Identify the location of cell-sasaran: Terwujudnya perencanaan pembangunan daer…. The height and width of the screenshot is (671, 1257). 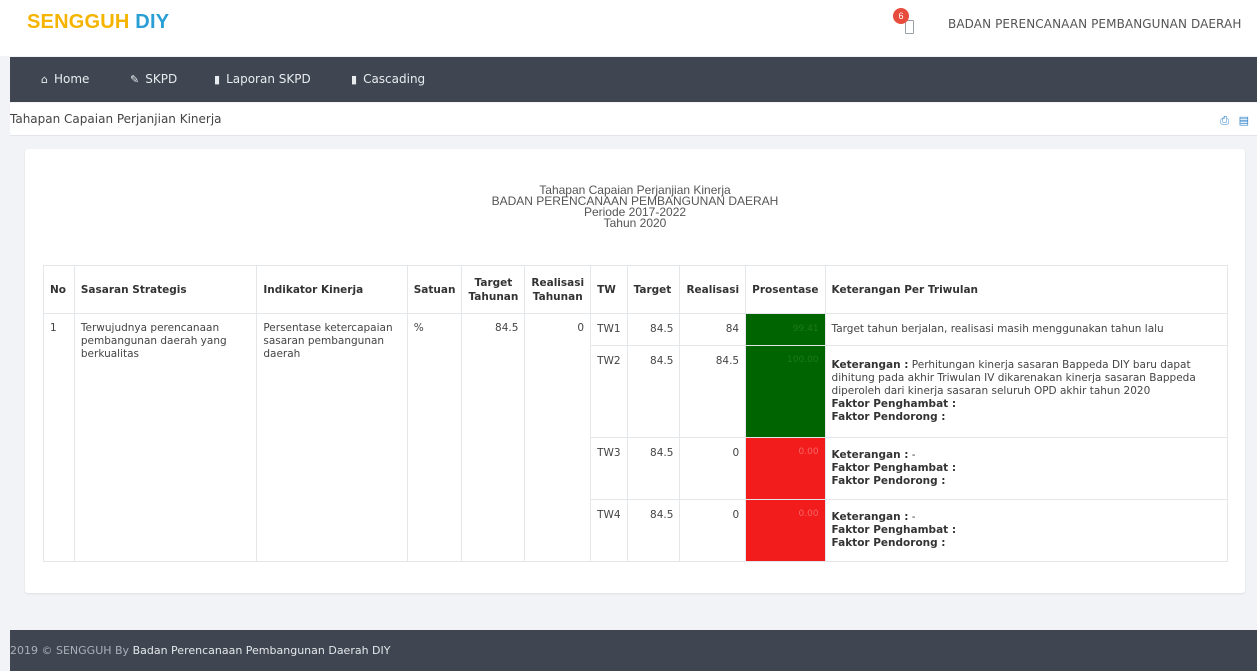
(165, 437).